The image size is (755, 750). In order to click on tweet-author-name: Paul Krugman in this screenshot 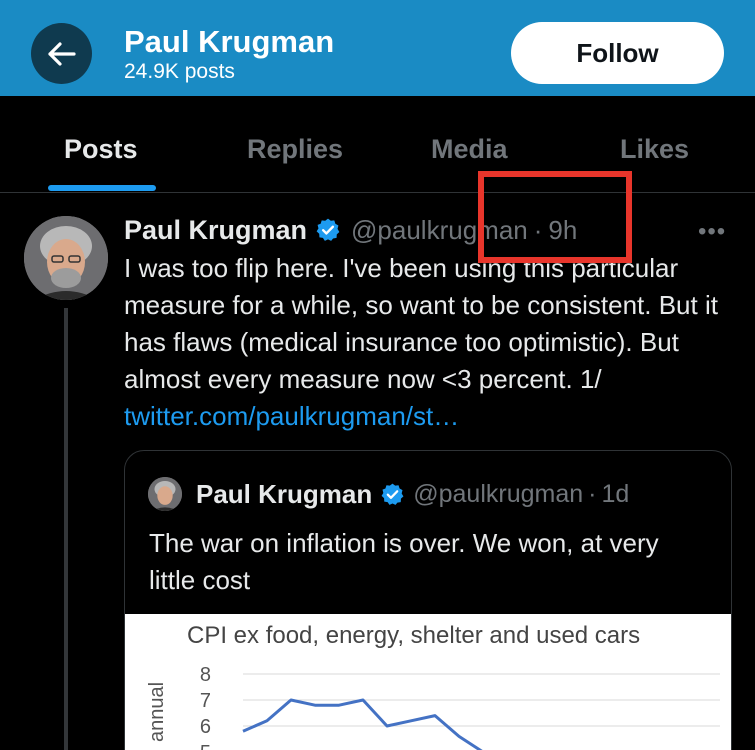, I will do `click(215, 230)`.